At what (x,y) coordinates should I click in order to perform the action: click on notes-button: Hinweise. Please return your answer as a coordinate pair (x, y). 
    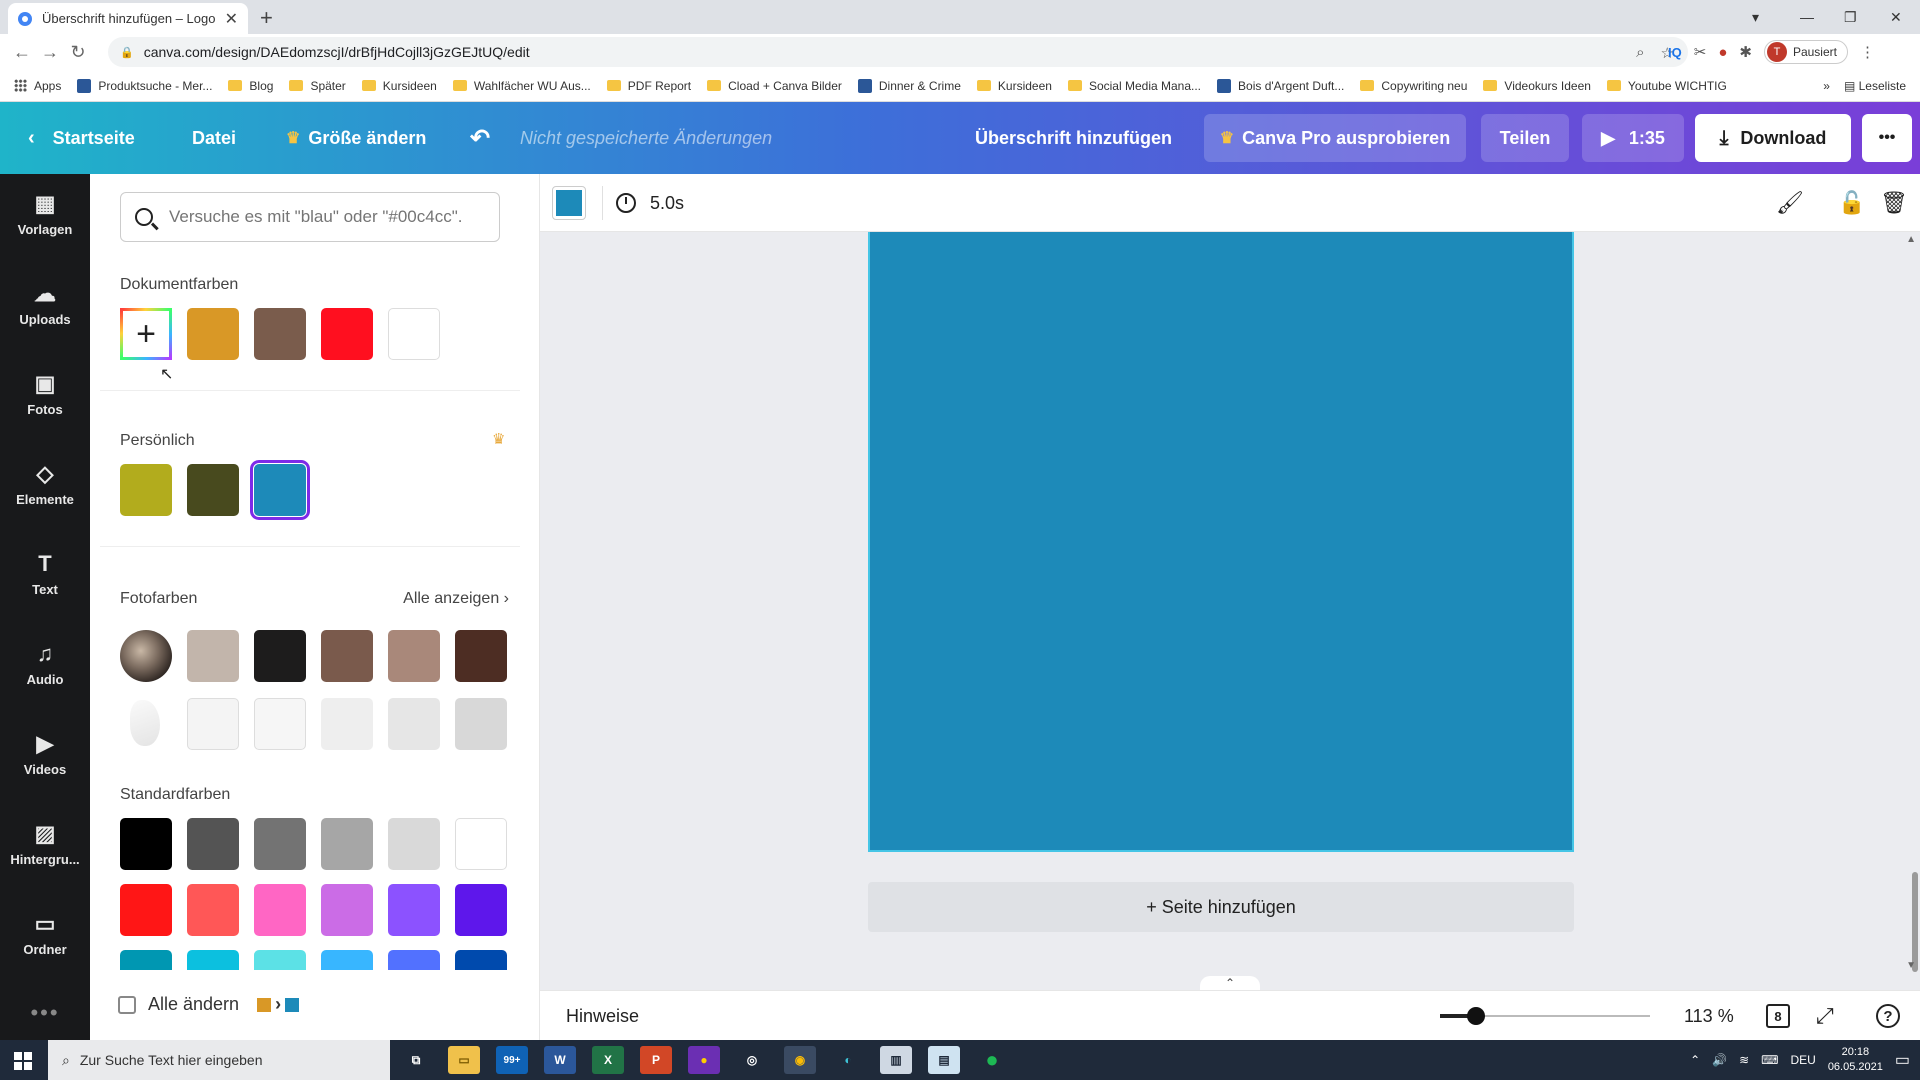
    Looking at the image, I should click on (602, 1016).